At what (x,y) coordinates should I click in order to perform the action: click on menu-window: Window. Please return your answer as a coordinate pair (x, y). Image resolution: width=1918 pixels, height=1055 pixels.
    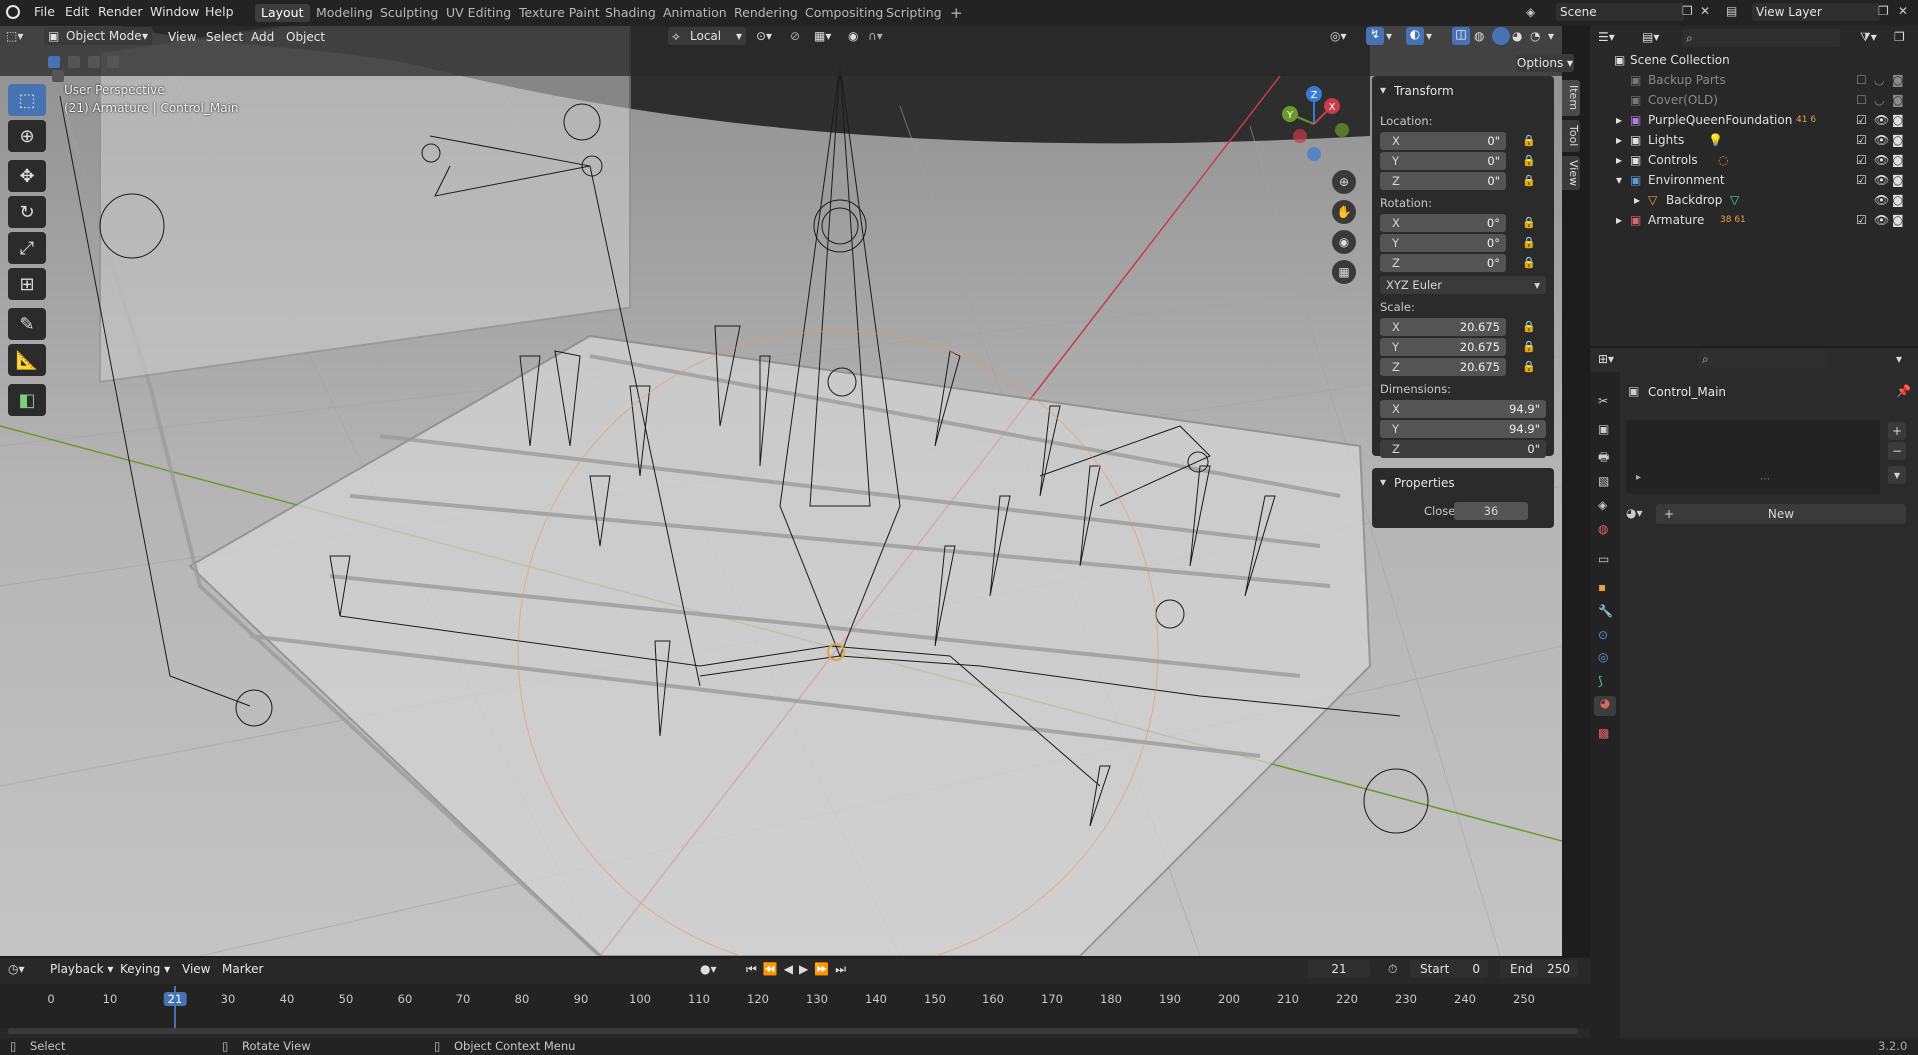
    Looking at the image, I should click on (174, 11).